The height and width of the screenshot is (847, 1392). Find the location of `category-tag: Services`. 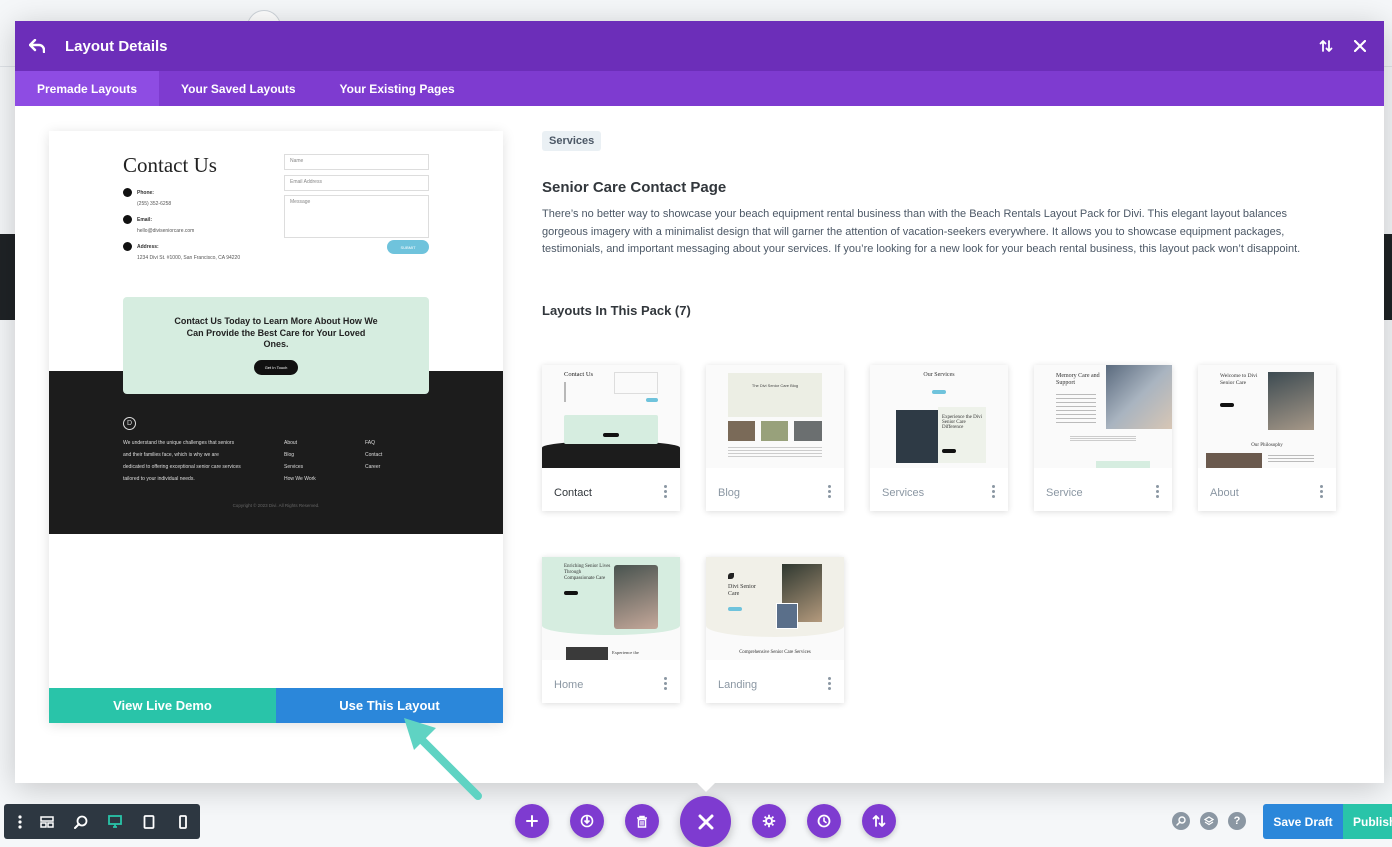

category-tag: Services is located at coordinates (572, 141).